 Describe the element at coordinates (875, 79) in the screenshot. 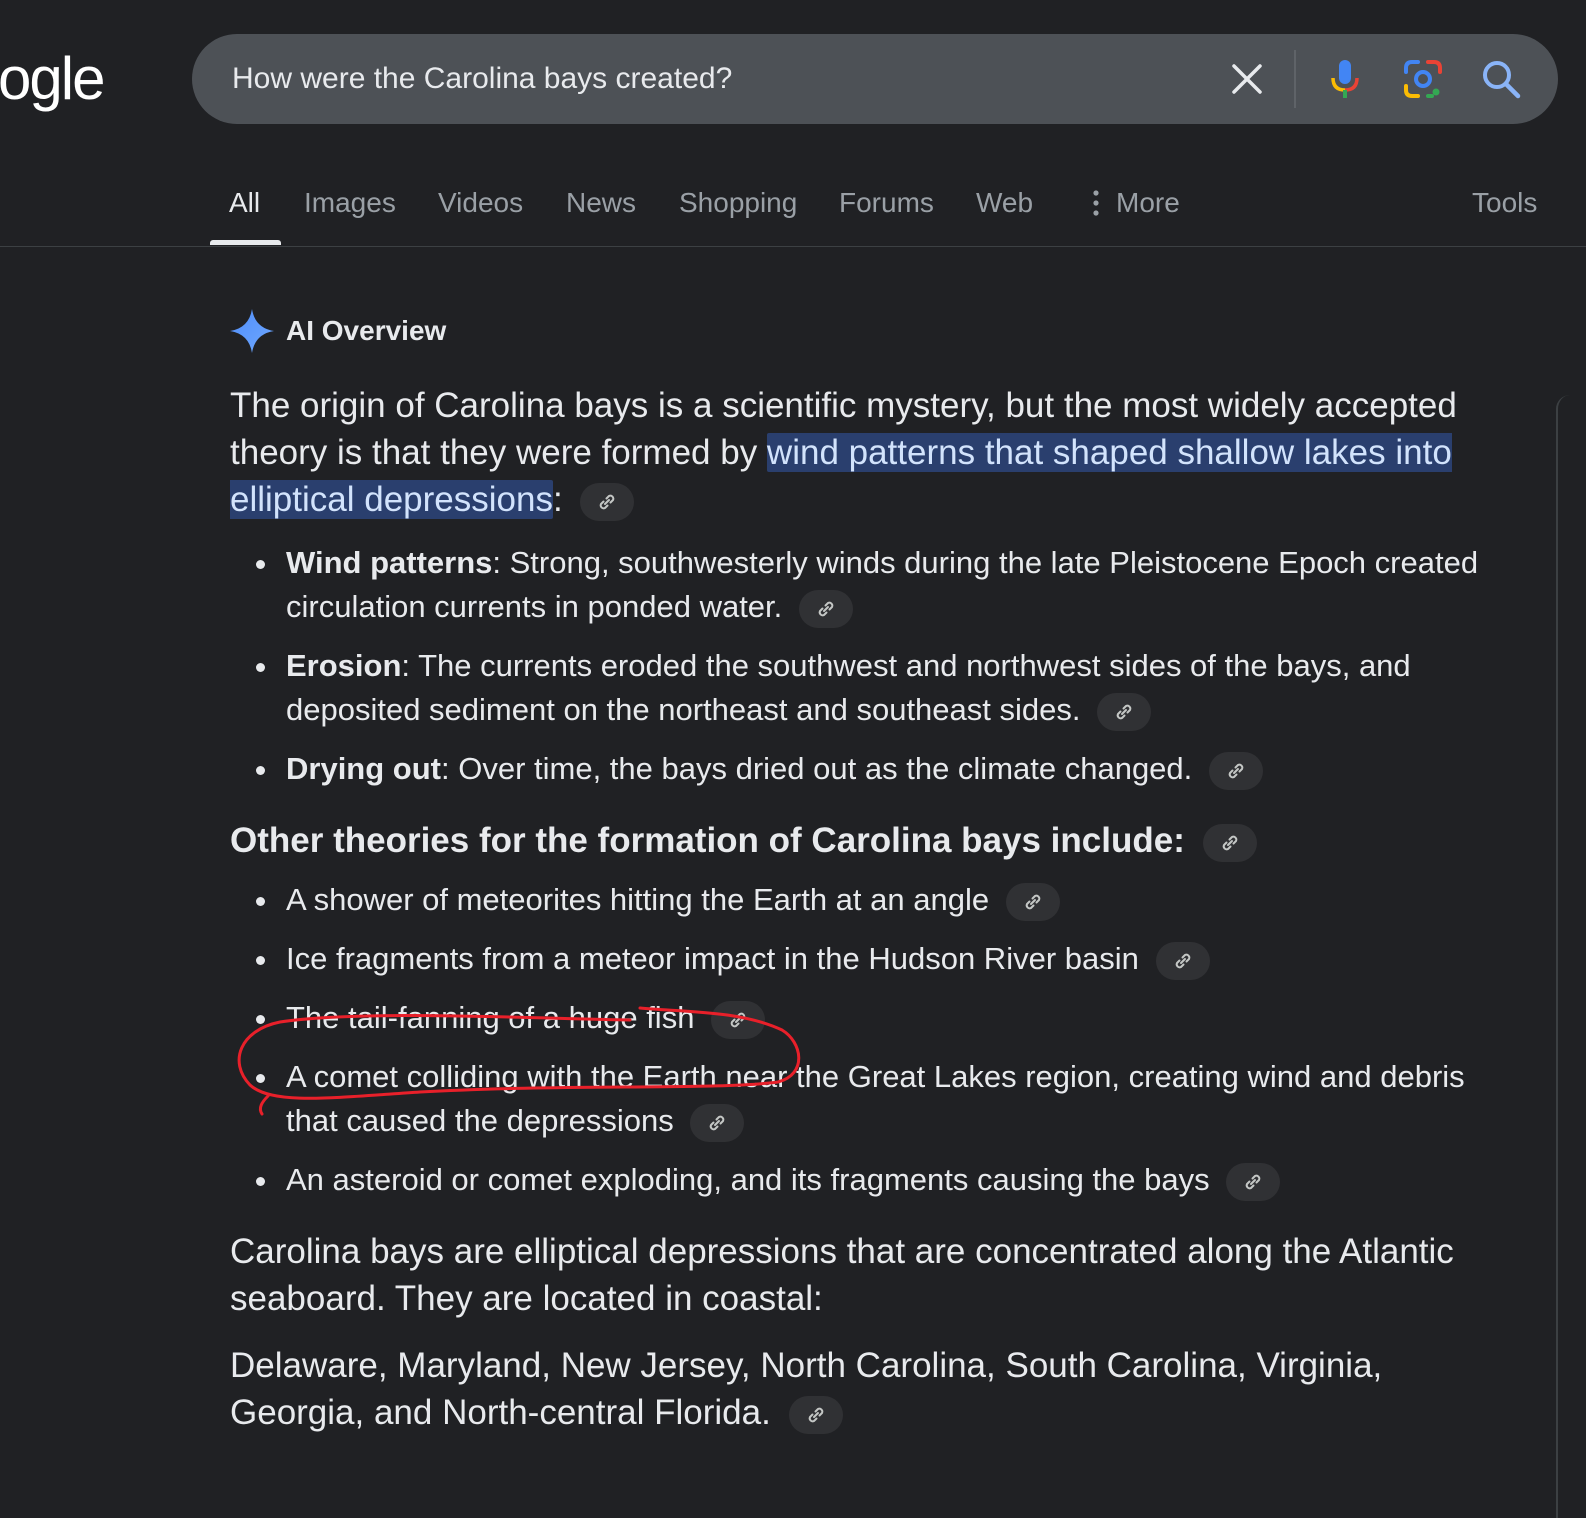

I see `search-bar: How were the Carolina bays created?` at that location.